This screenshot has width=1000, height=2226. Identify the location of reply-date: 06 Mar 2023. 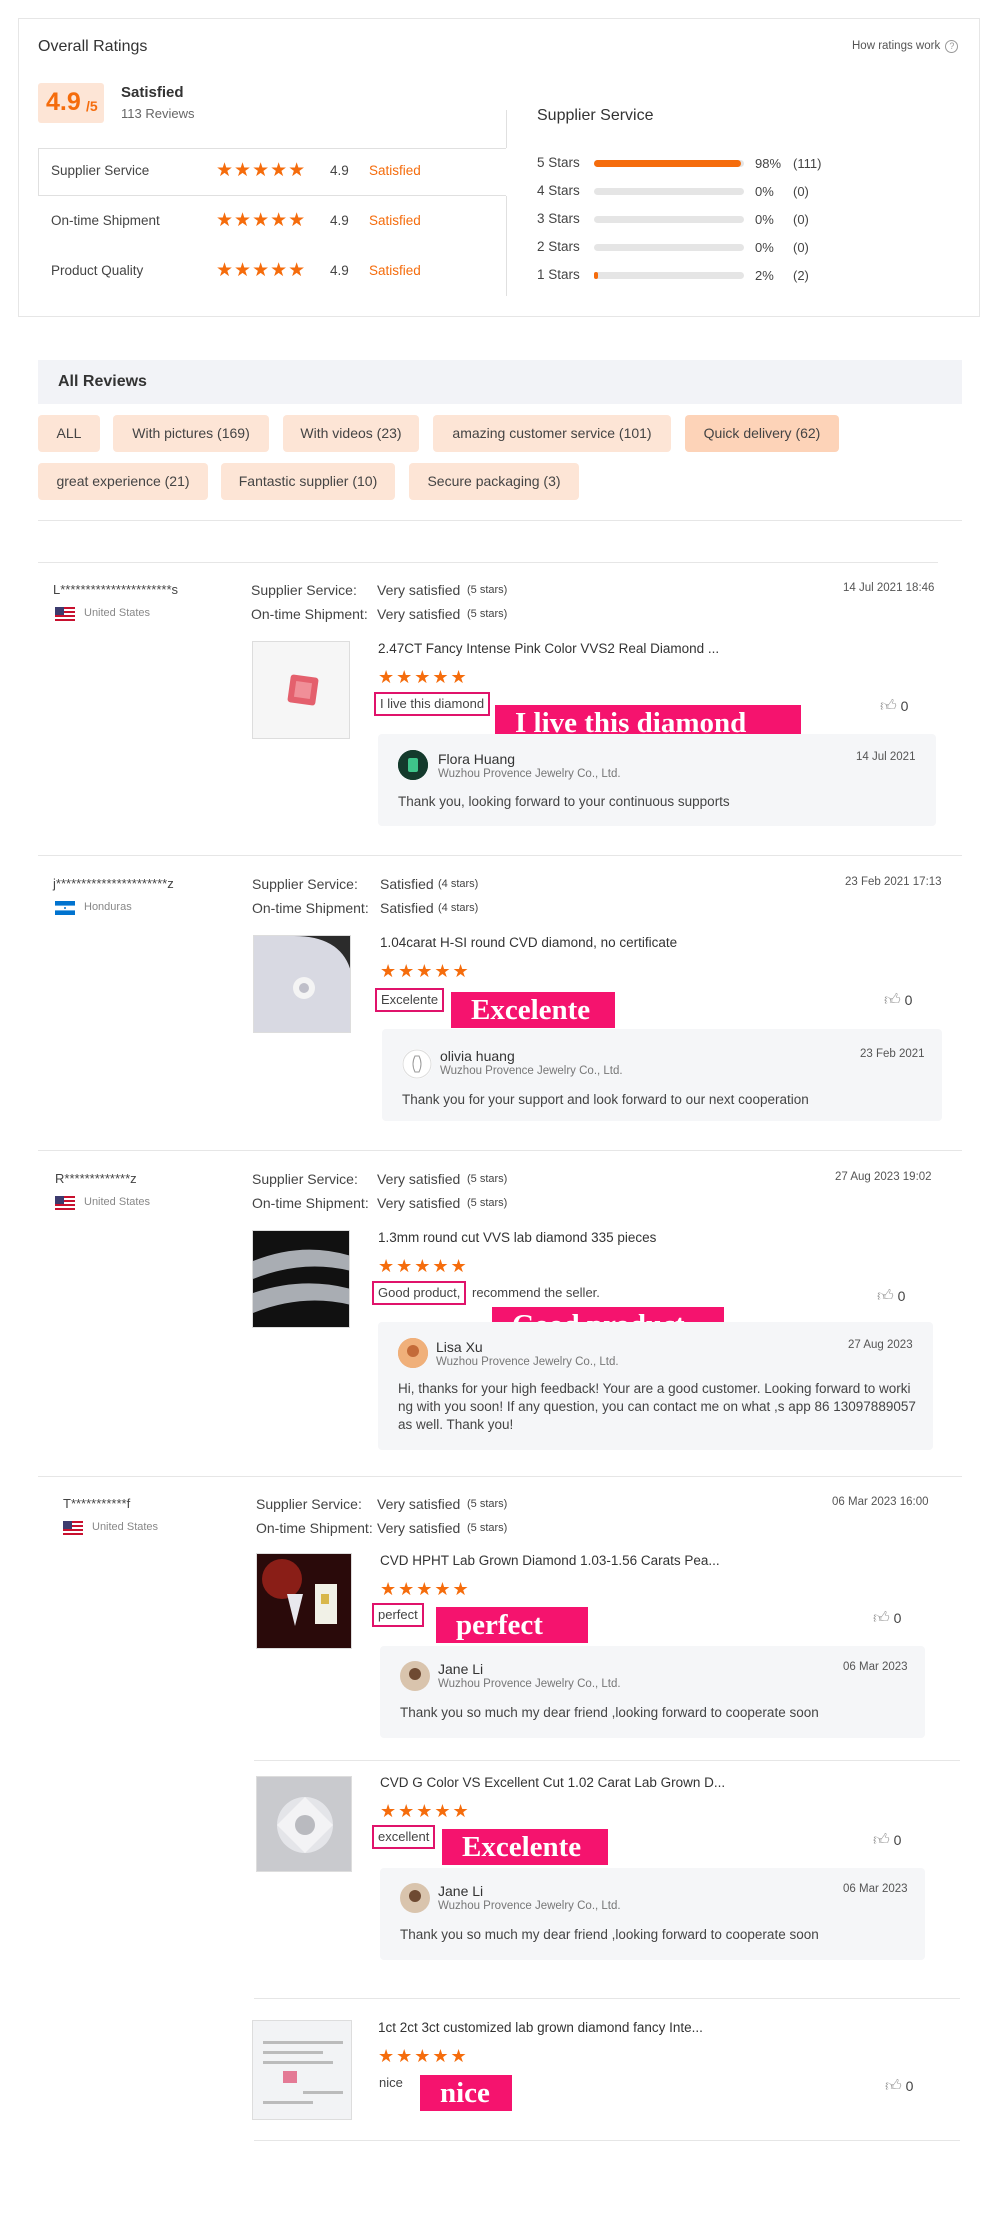
(875, 1667).